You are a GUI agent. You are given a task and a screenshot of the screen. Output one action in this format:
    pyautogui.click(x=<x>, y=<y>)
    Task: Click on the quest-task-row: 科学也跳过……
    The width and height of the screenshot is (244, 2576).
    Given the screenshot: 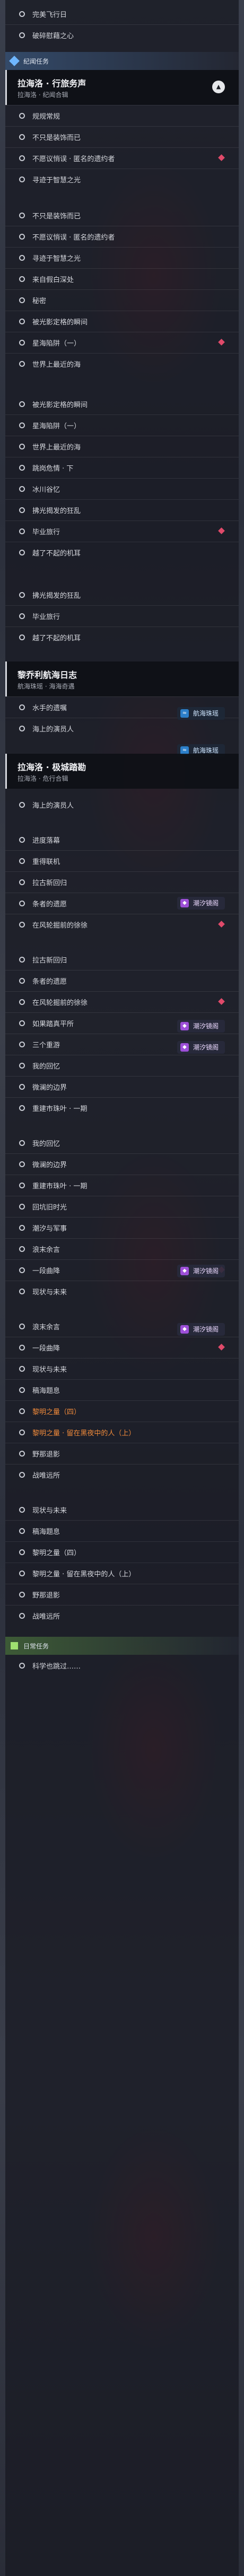 What is the action you would take?
    pyautogui.click(x=122, y=1665)
    